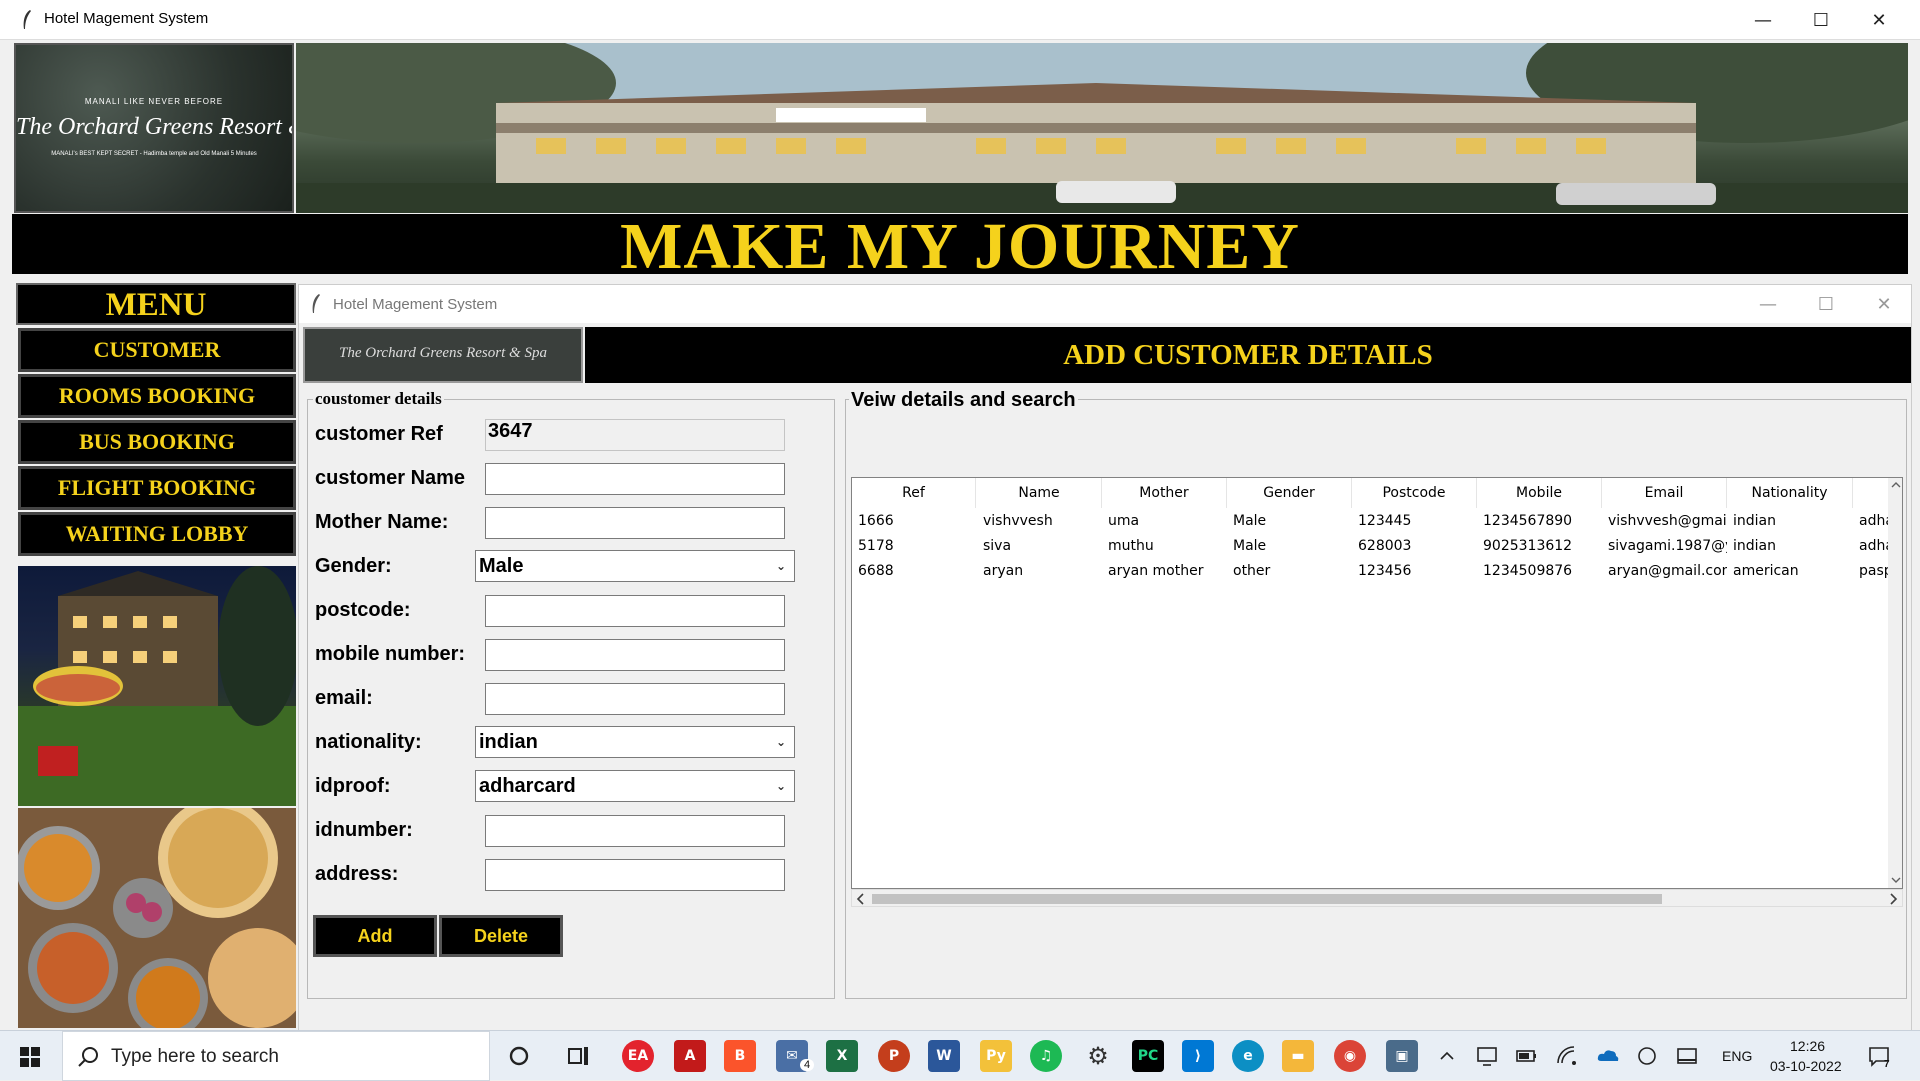 Image resolution: width=1920 pixels, height=1081 pixels. I want to click on column-header-nationality: Nationality, so click(1790, 493).